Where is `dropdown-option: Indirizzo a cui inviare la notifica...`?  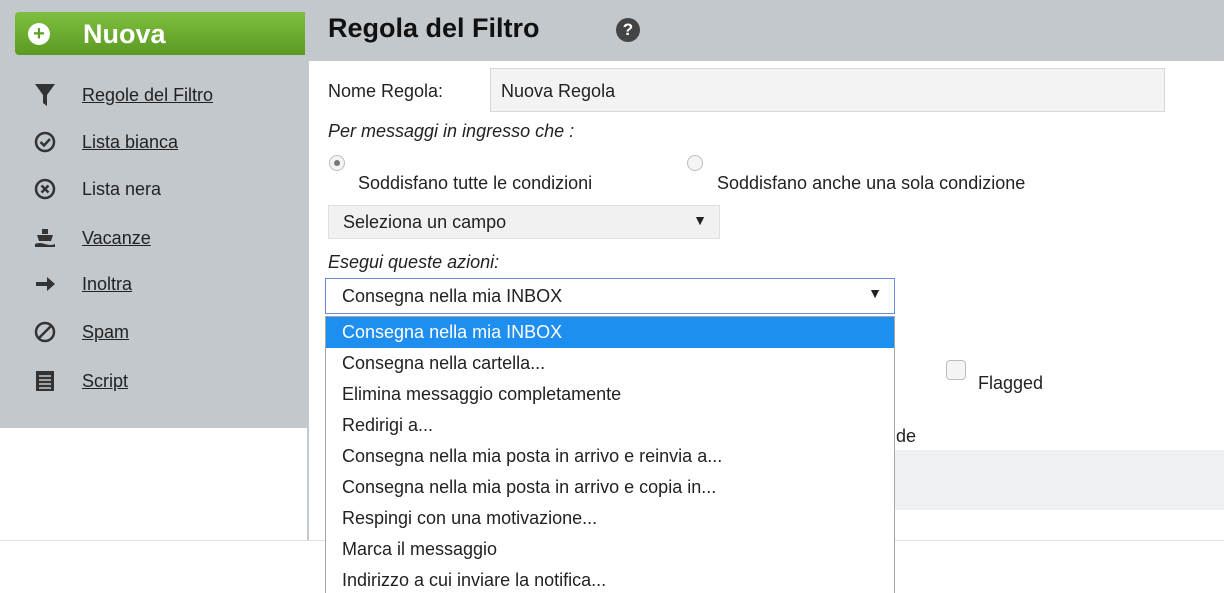 dropdown-option: Indirizzo a cui inviare la notifica... is located at coordinates (610, 579).